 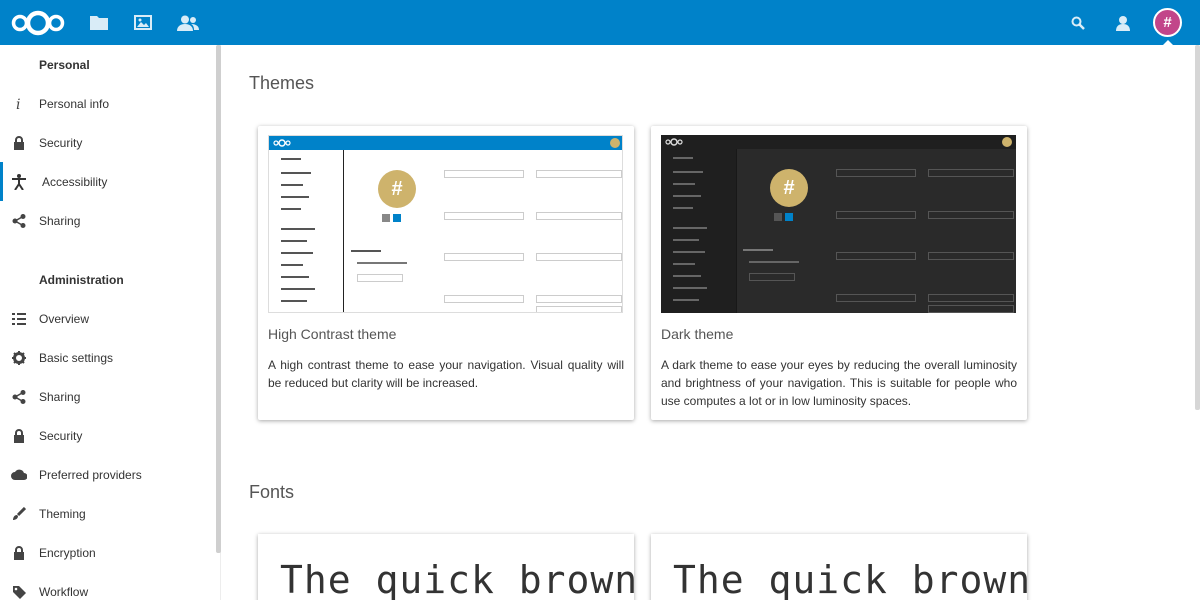 I want to click on personal-heading: Personal, so click(x=64, y=65).